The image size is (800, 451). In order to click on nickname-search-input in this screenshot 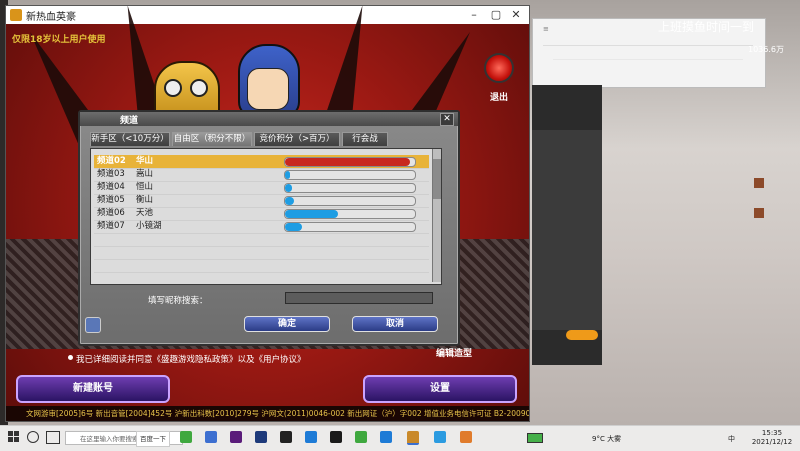, I will do `click(359, 298)`.